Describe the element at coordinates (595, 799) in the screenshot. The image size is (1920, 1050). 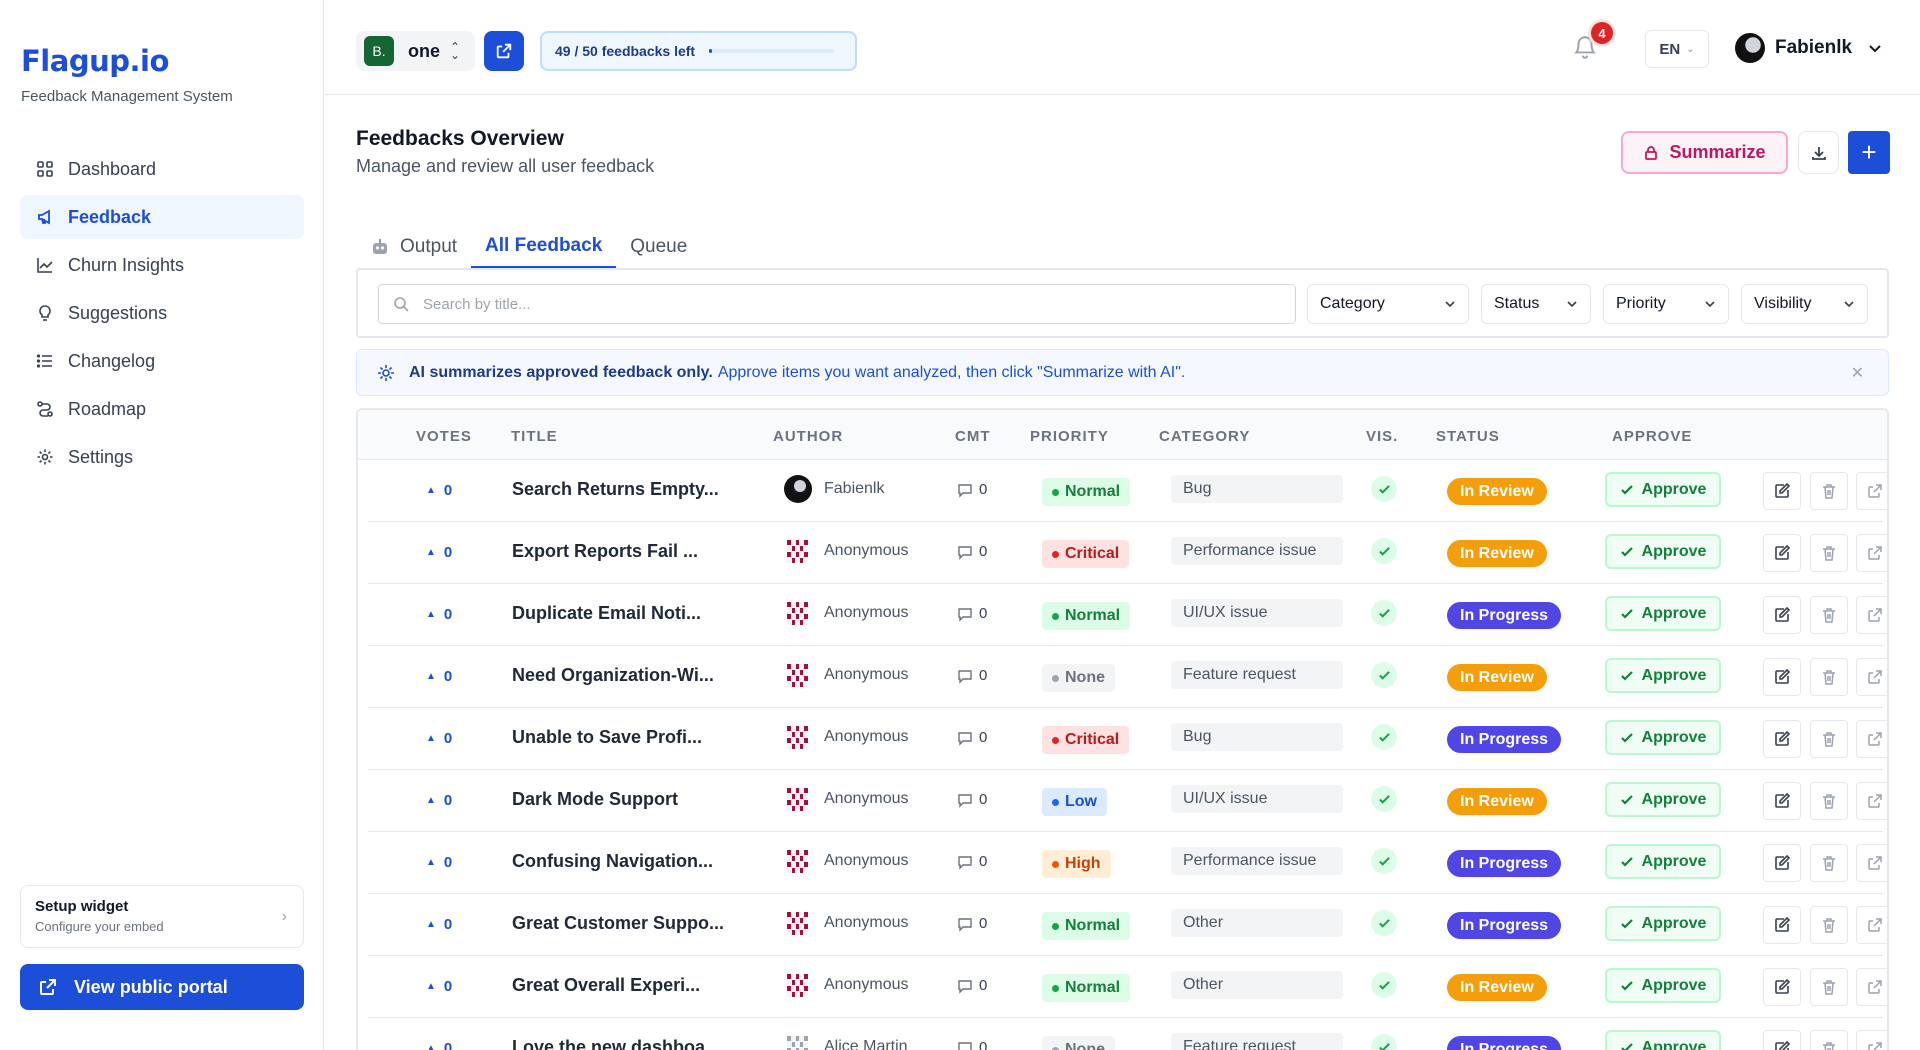
I see `feedback-title: Dark Mode Support` at that location.